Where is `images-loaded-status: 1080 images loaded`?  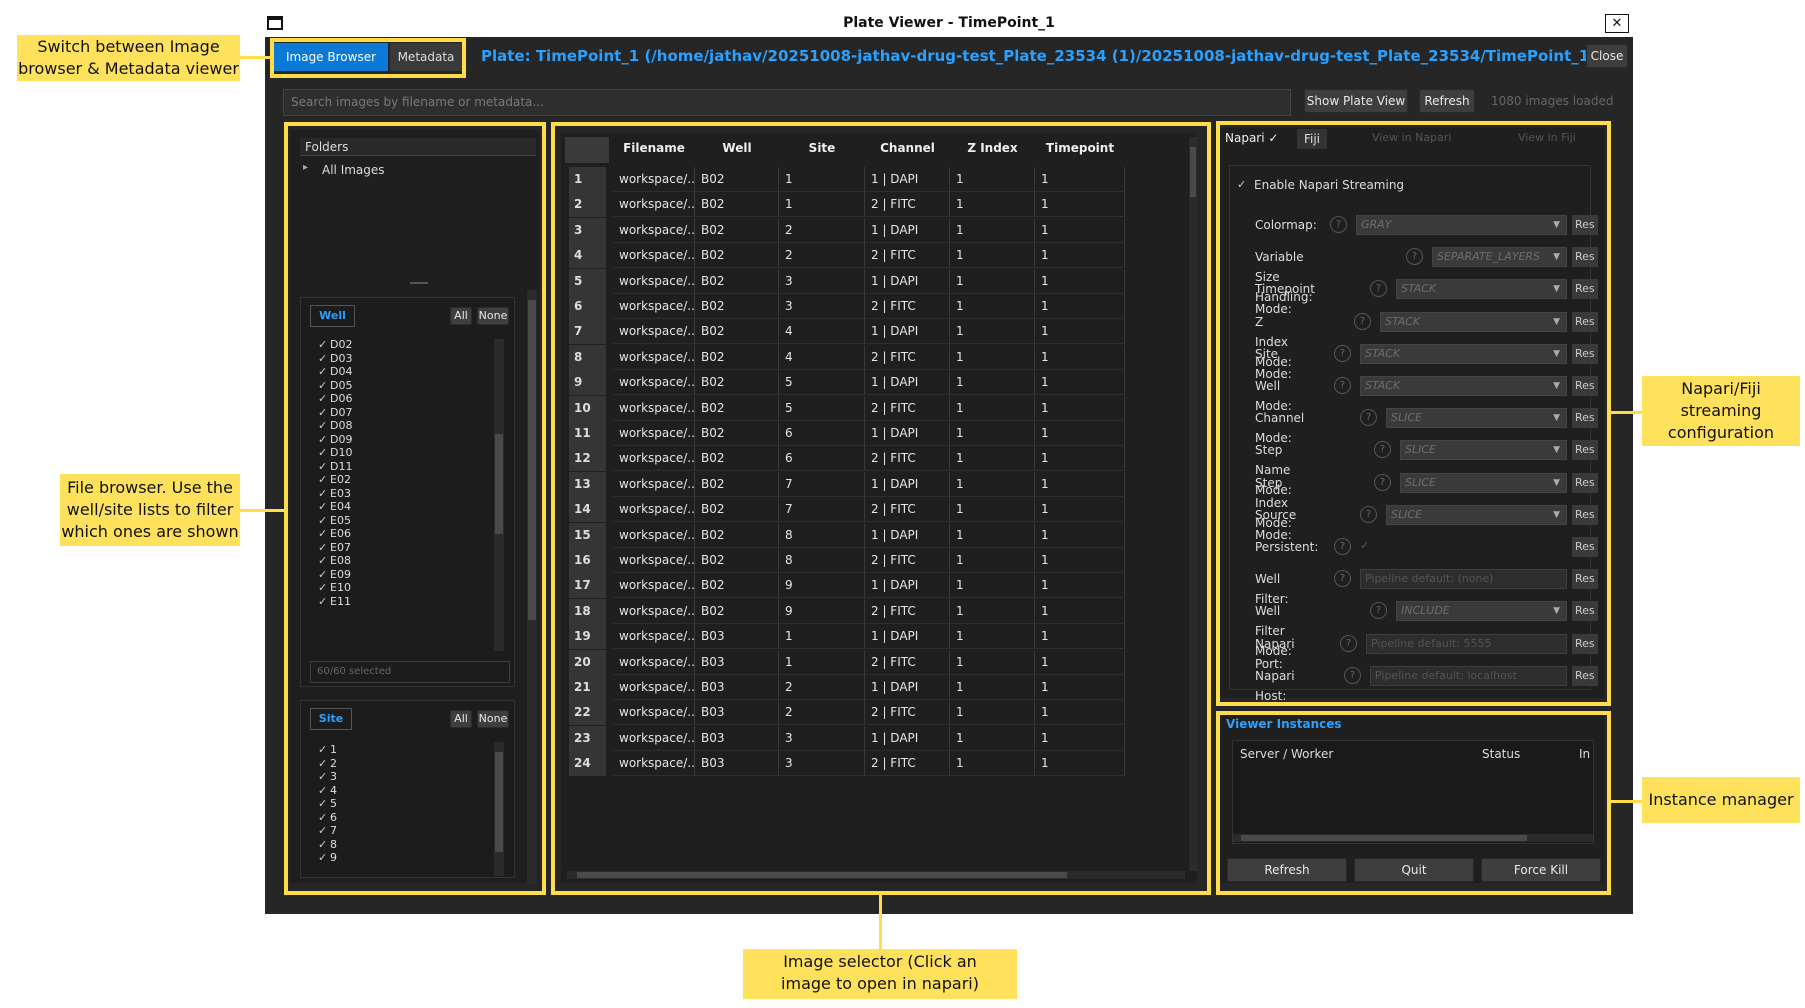 images-loaded-status: 1080 images loaded is located at coordinates (1552, 101).